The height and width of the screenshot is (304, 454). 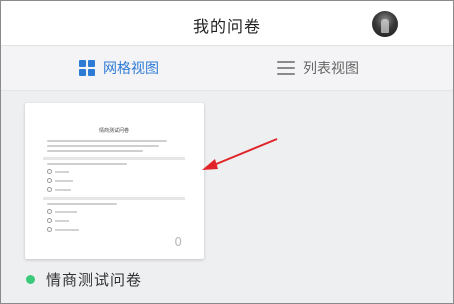 I want to click on status-dot-icon, so click(x=30, y=279).